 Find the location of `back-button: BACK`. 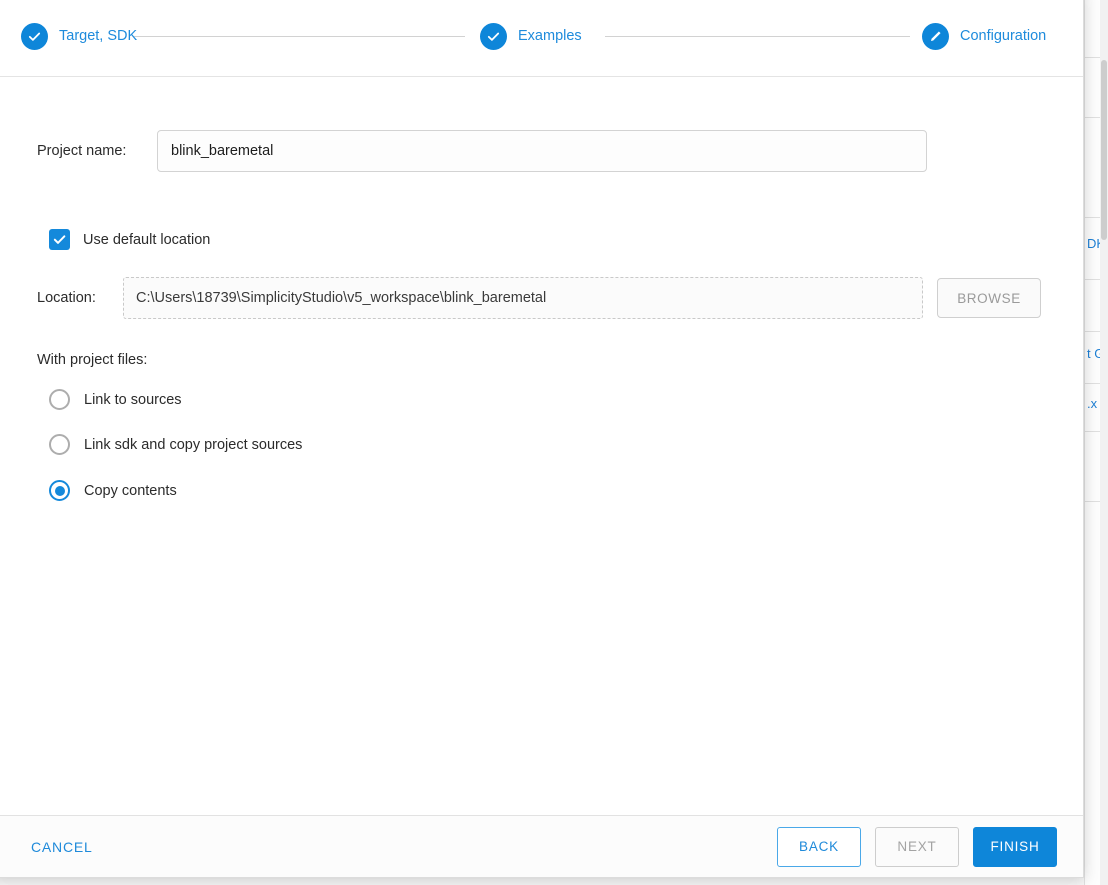

back-button: BACK is located at coordinates (819, 846).